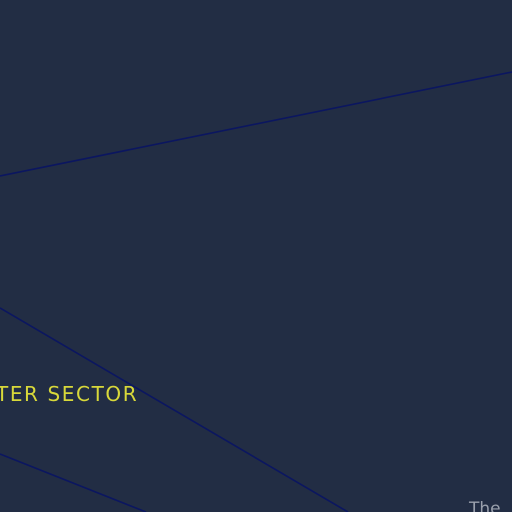  I want to click on place-label: The, so click(485, 505).